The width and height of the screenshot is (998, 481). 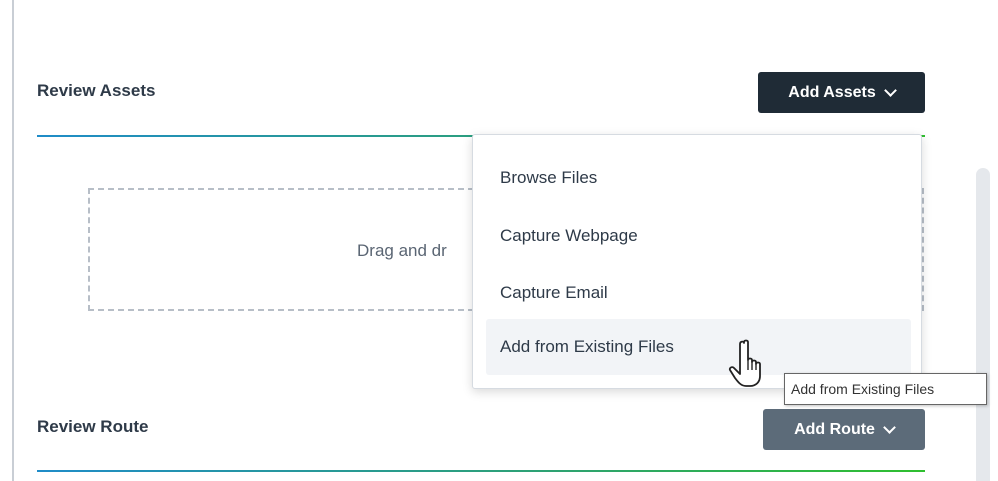 I want to click on menu-item-browse-files: Browse Files, so click(x=698, y=178).